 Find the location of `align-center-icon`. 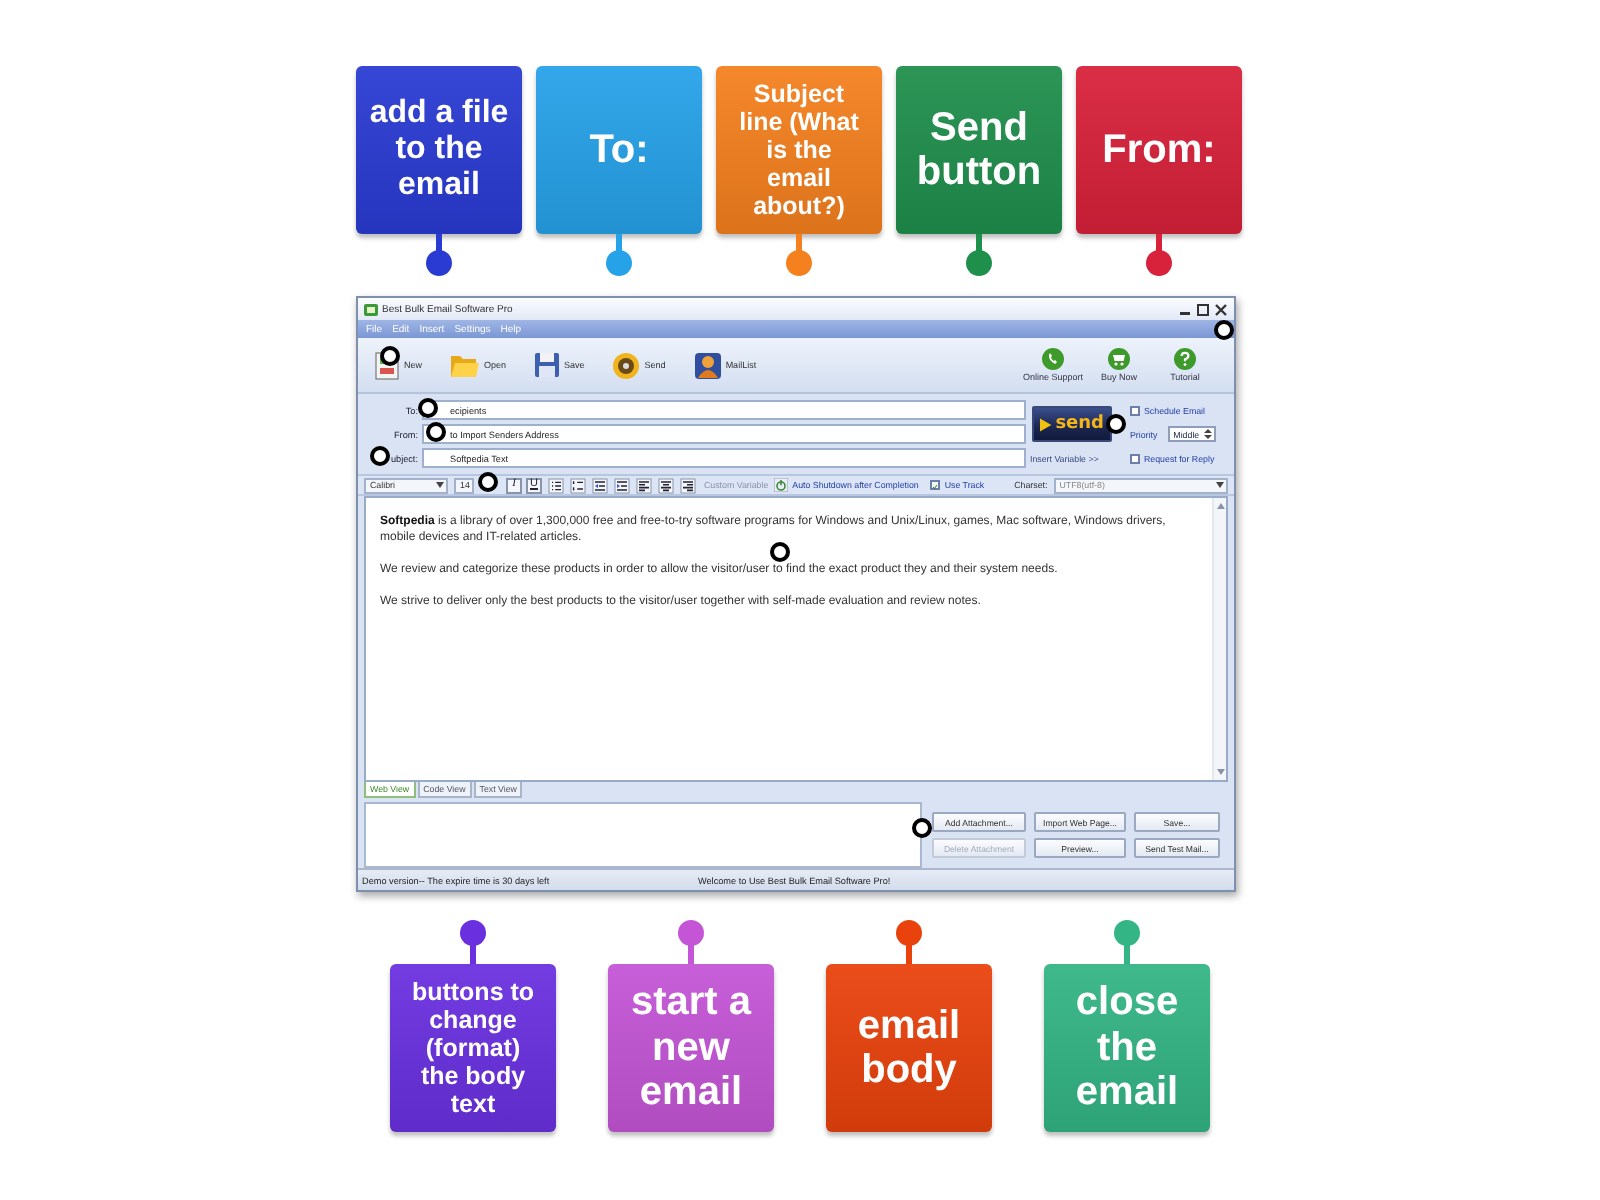

align-center-icon is located at coordinates (666, 485).